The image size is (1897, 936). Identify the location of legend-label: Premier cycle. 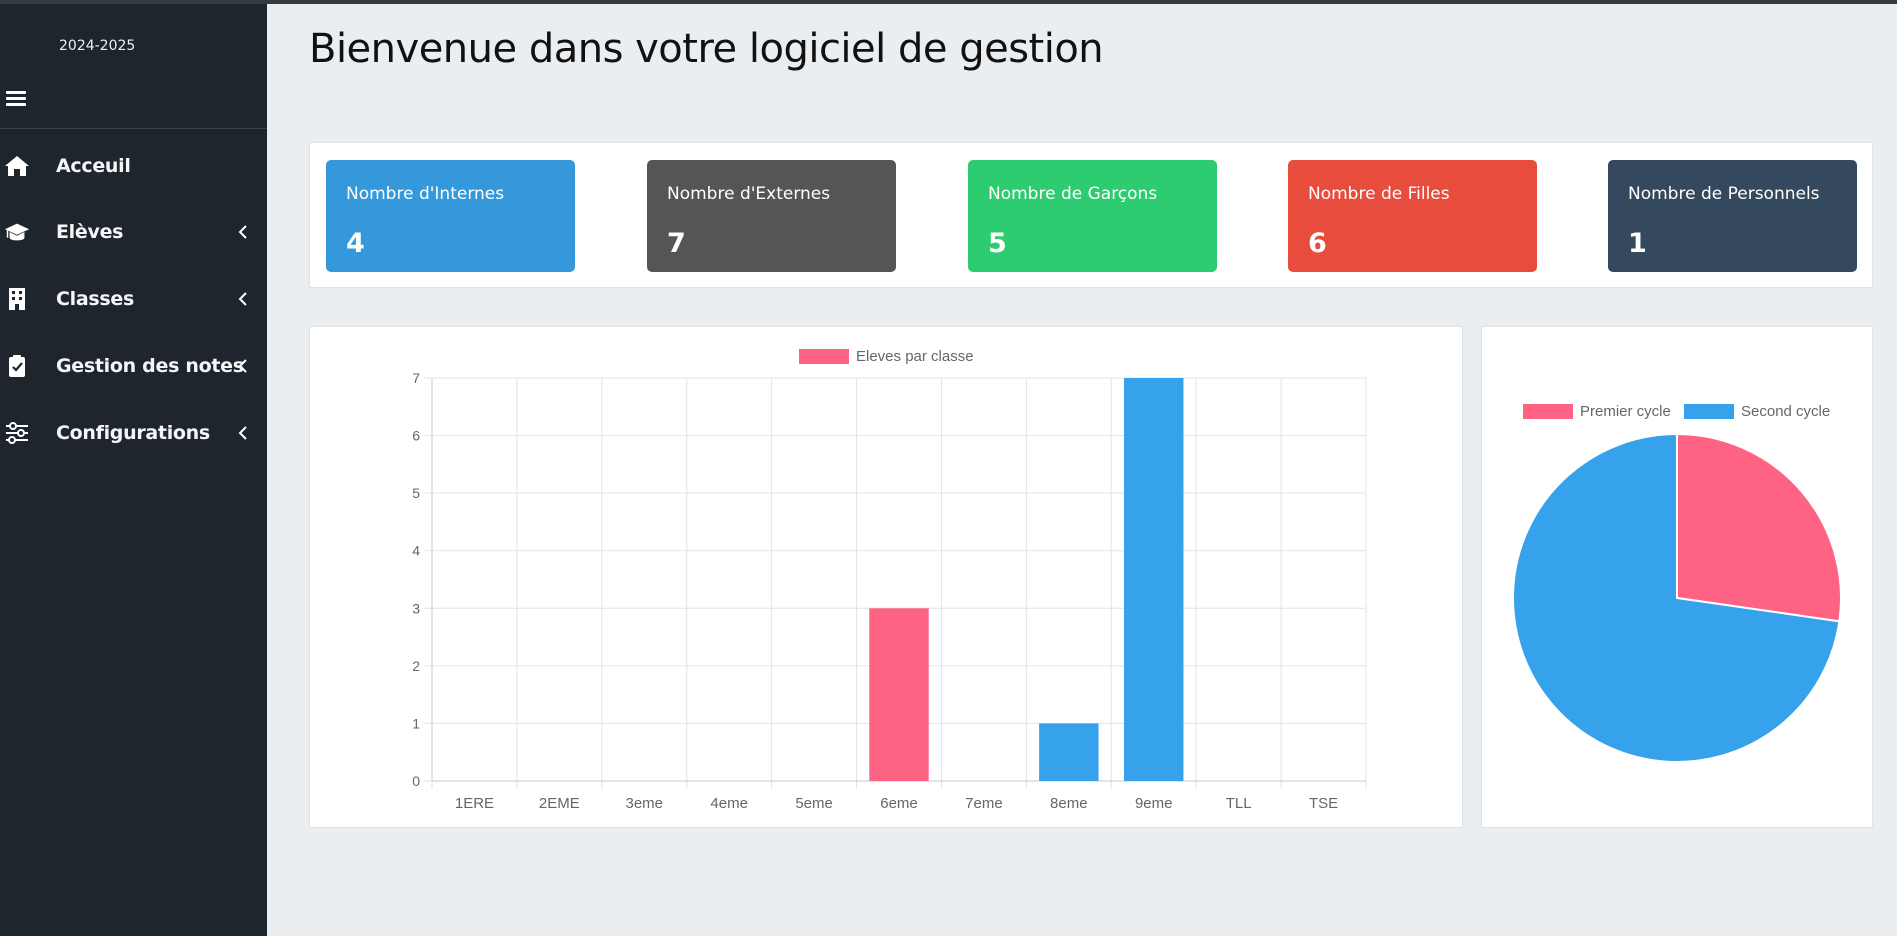
(1625, 411).